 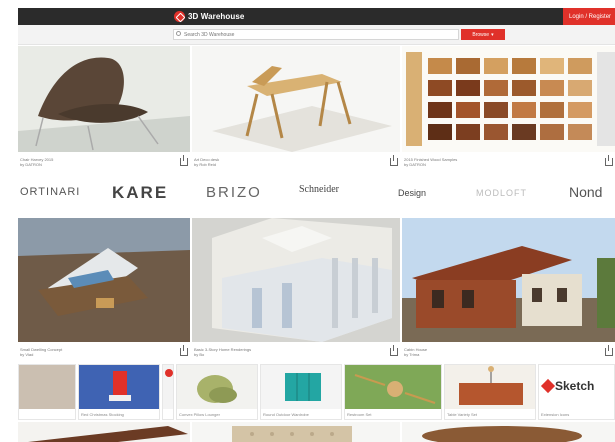 What do you see at coordinates (316, 16) in the screenshot?
I see `top-bar: 3D Warehouse Login / Register` at bounding box center [316, 16].